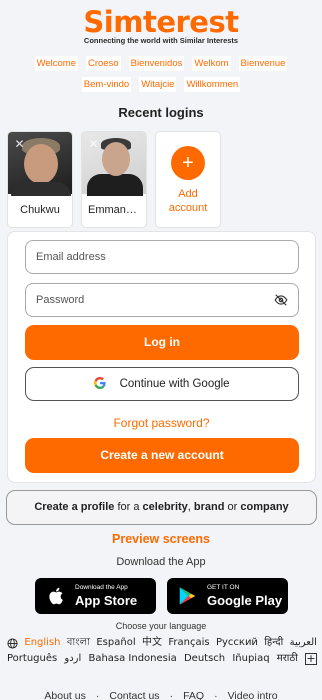 The image size is (322, 700). Describe the element at coordinates (161, 539) in the screenshot. I see `preview-screens-link: Preview screens` at that location.